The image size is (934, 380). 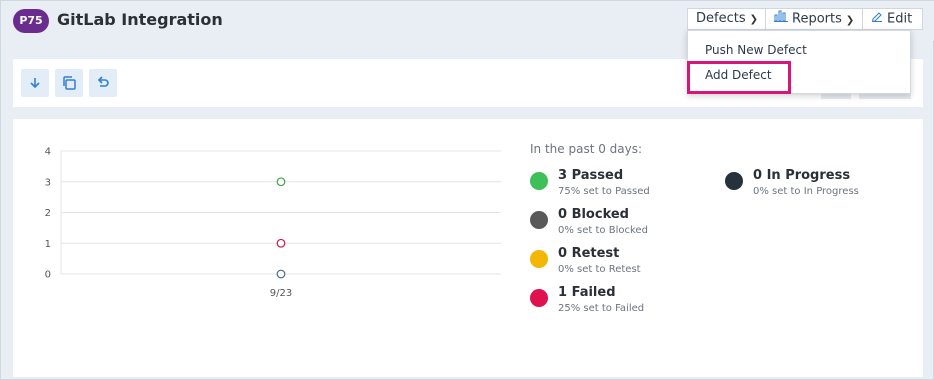 What do you see at coordinates (802, 175) in the screenshot?
I see `stat-label: 0 In Progress` at bounding box center [802, 175].